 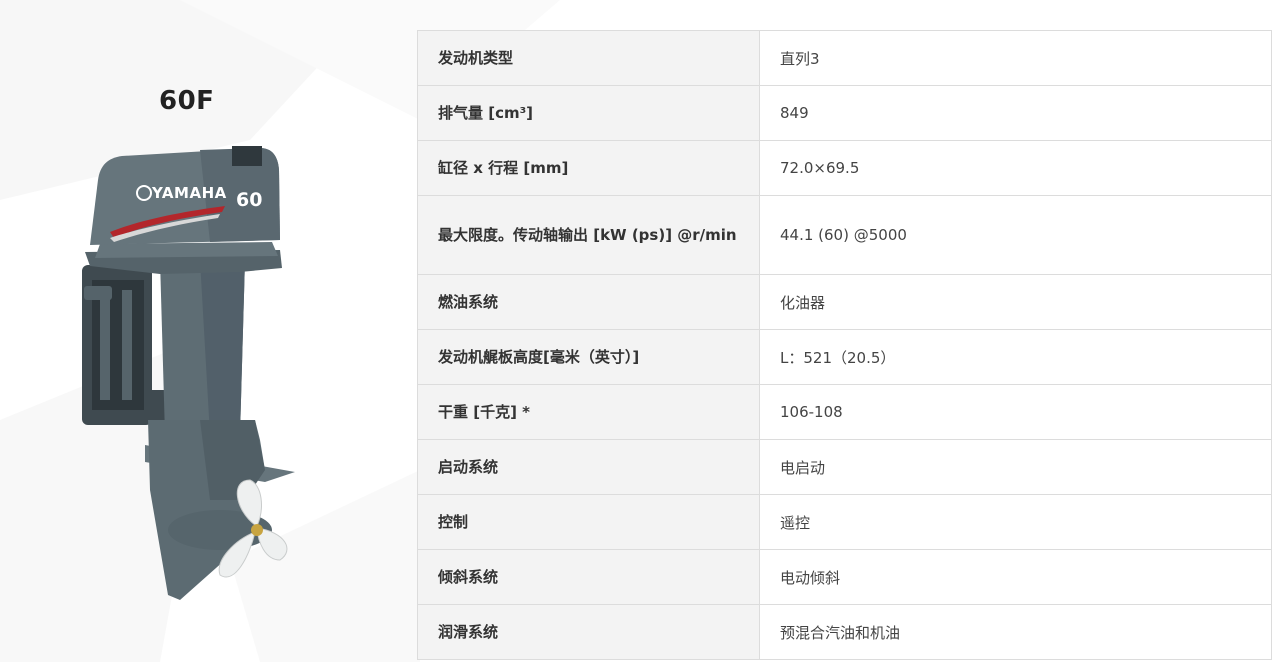 What do you see at coordinates (588, 577) in the screenshot?
I see `spec-label: 倾斜系统` at bounding box center [588, 577].